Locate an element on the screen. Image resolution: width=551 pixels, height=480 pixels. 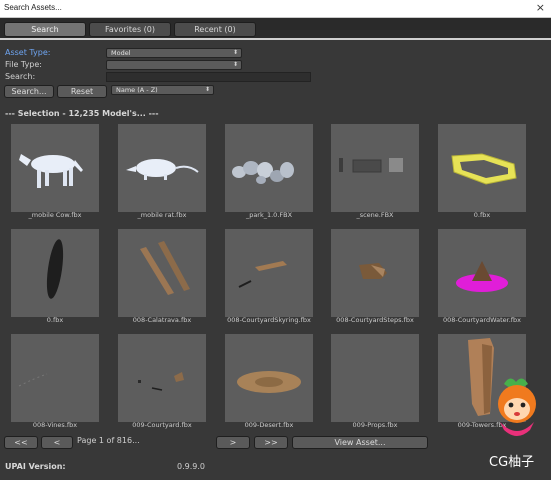
rat-model-icon is located at coordinates (162, 169).